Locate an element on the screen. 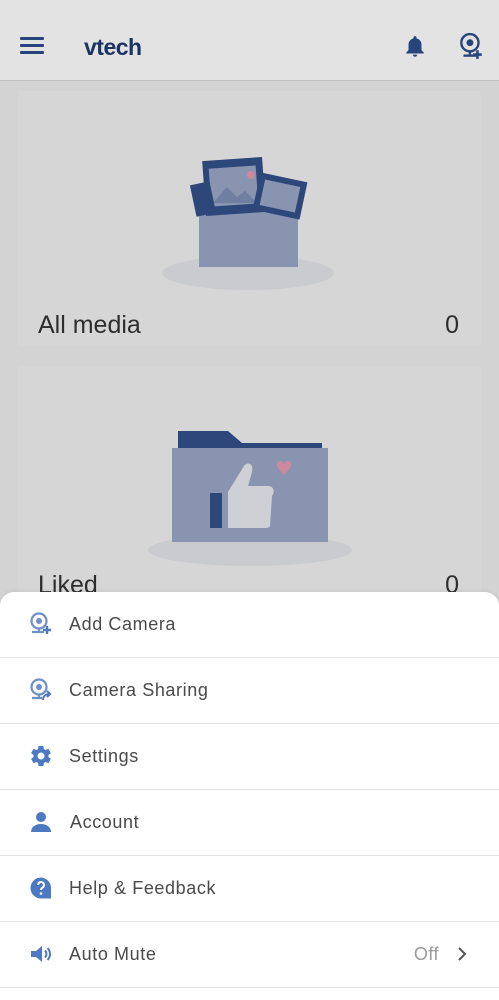  camera-share-icon is located at coordinates (41, 689).